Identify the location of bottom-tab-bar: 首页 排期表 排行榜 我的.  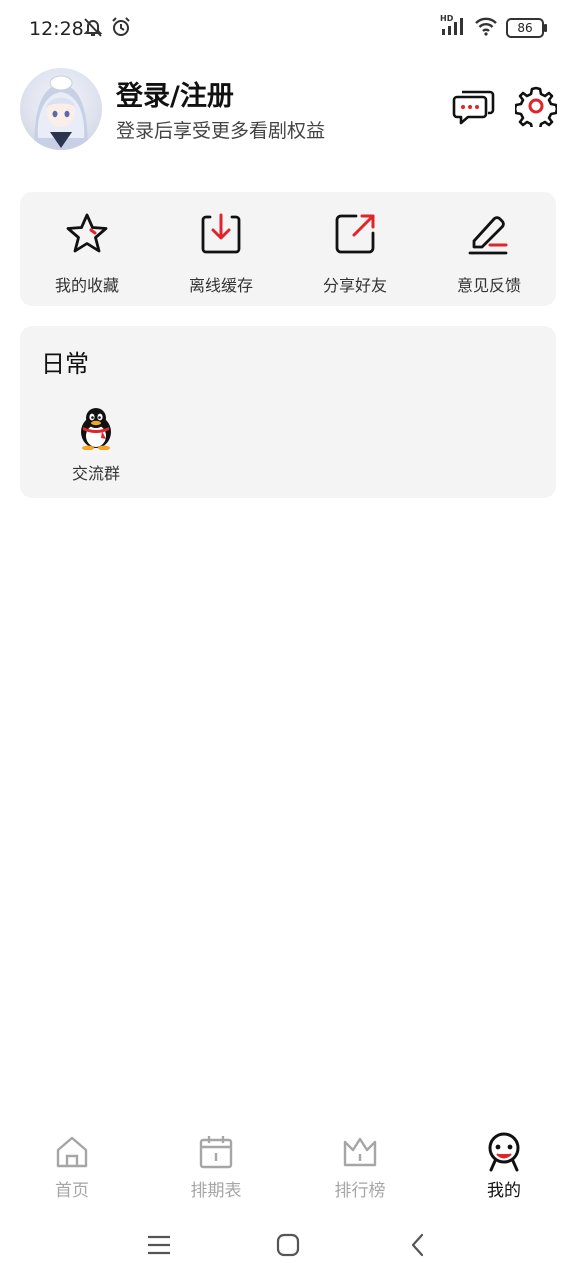
(288, 1172).